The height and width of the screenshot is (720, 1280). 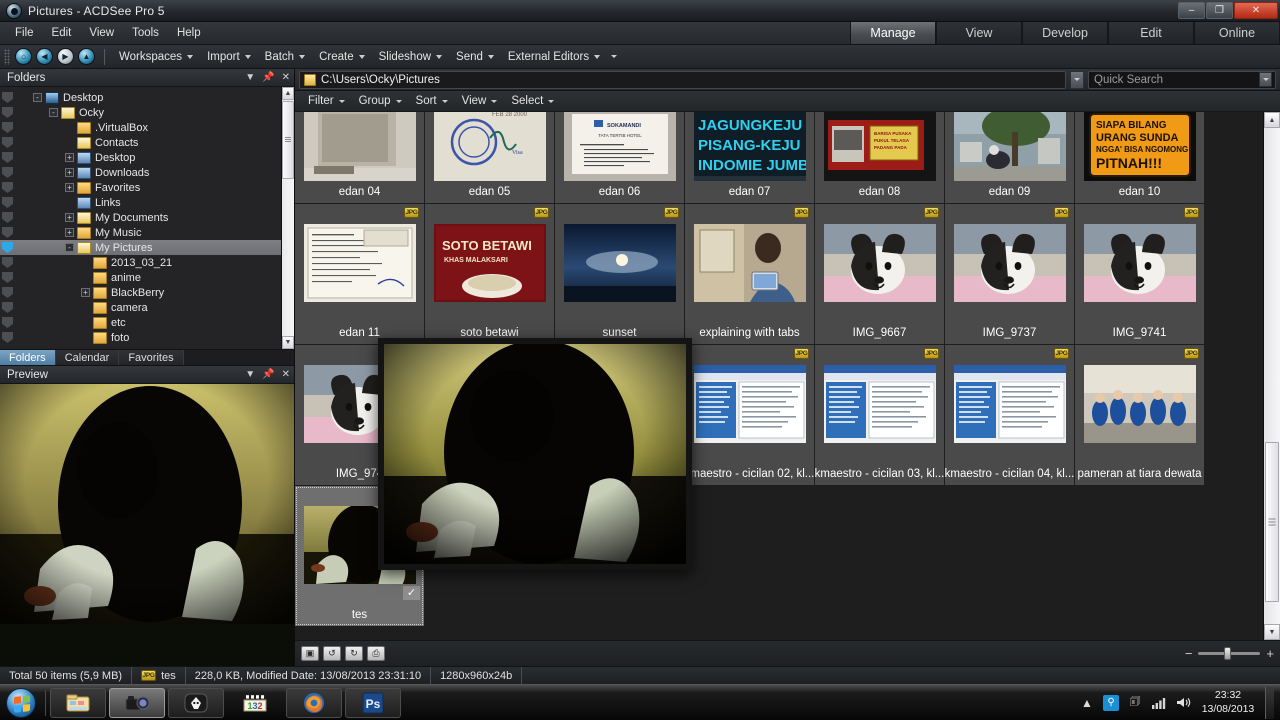 What do you see at coordinates (682, 79) in the screenshot?
I see `path-box: C:\Users\Ocky\Pictures` at bounding box center [682, 79].